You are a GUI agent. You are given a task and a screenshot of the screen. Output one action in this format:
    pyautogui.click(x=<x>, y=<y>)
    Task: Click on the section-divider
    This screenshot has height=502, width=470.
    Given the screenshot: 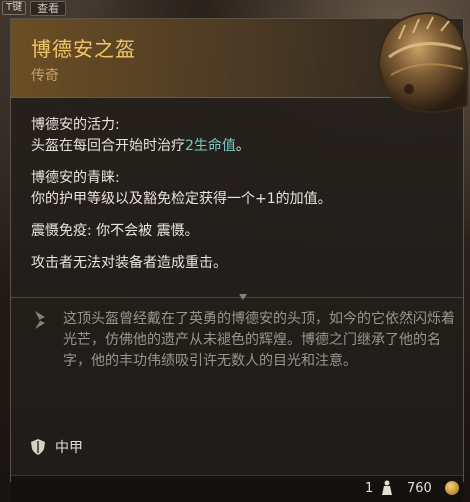 What is the action you would take?
    pyautogui.click(x=237, y=297)
    